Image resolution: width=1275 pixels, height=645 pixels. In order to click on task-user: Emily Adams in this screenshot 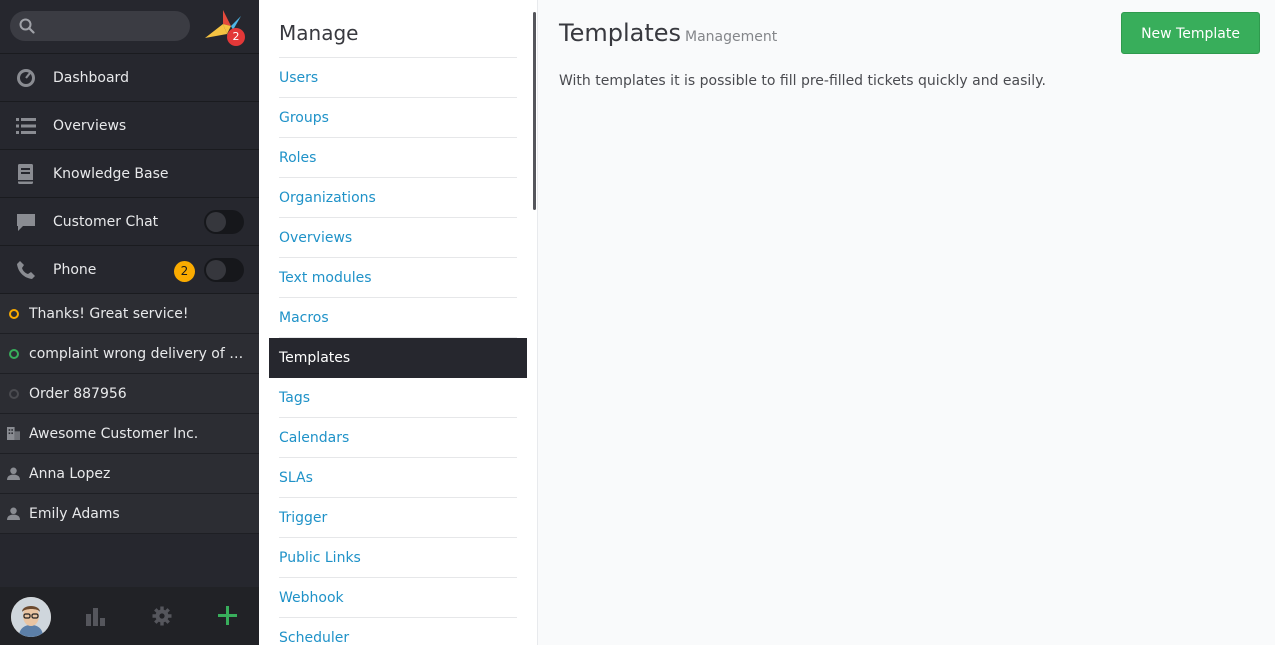, I will do `click(129, 514)`.